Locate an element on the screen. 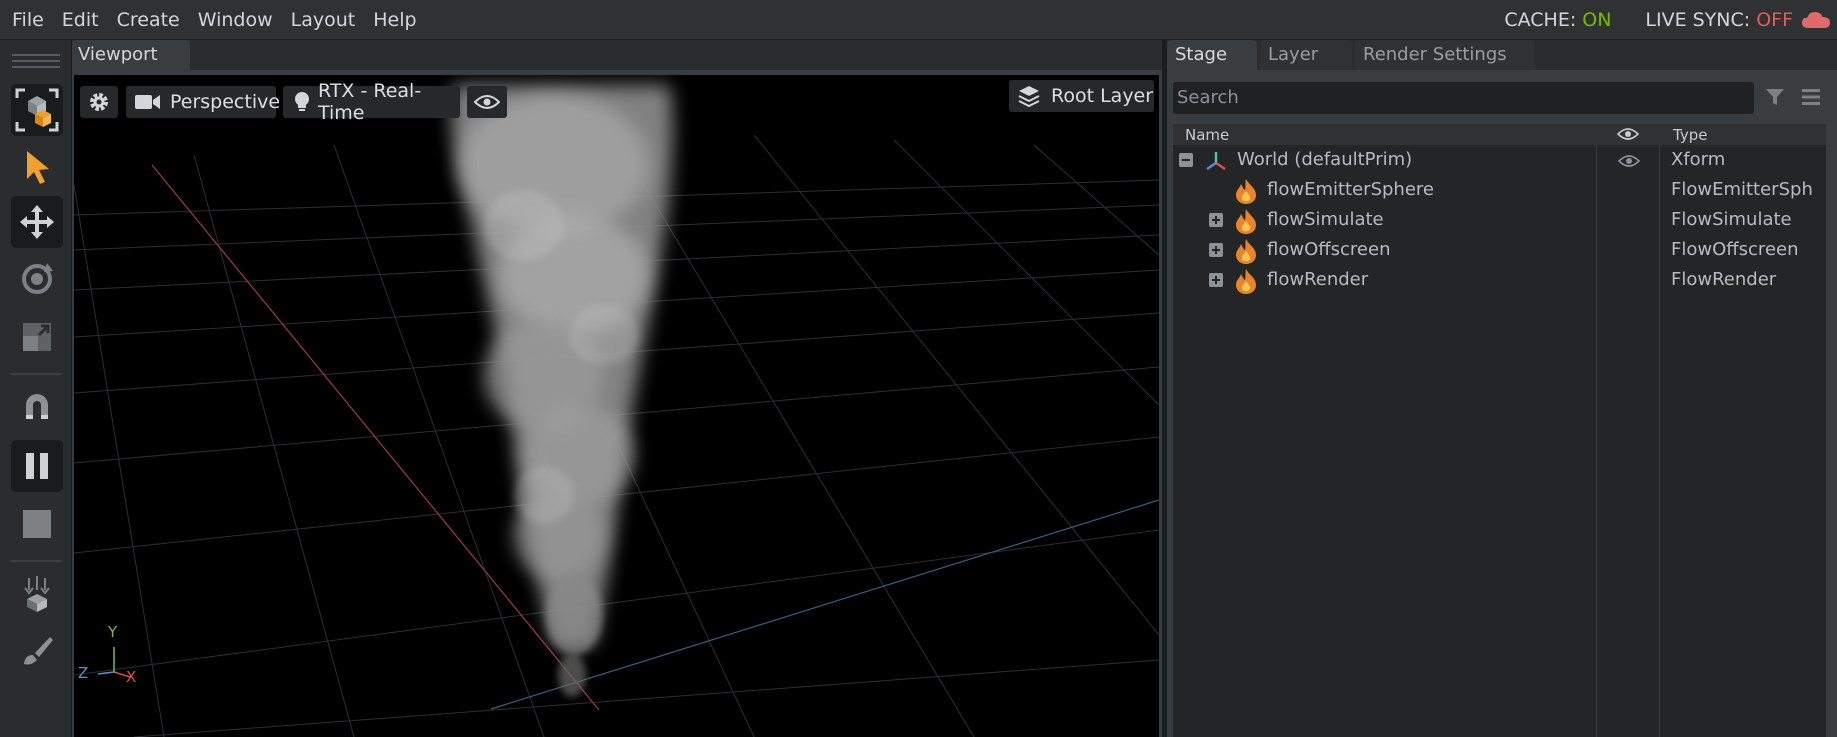 Image resolution: width=1837 pixels, height=737 pixels. select-mode-icon is located at coordinates (37, 110).